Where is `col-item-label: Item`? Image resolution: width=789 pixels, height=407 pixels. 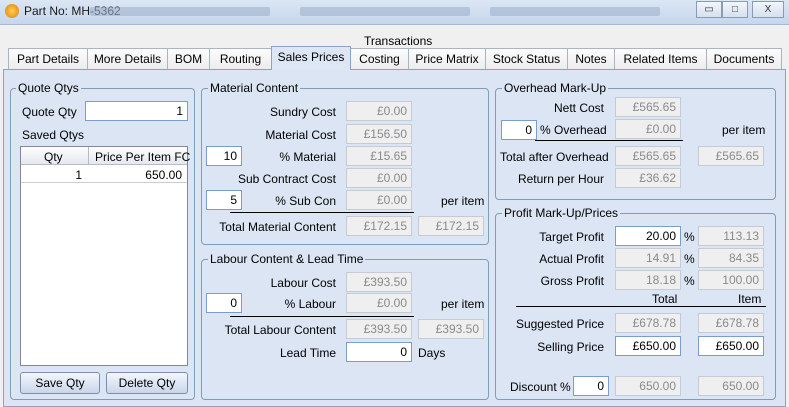 col-item-label: Item is located at coordinates (750, 299).